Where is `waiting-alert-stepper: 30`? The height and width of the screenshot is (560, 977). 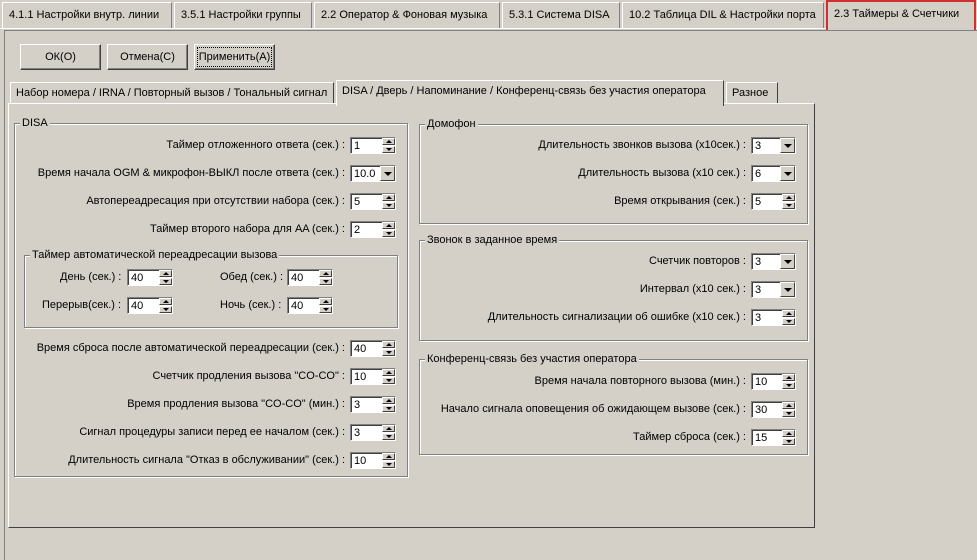 waiting-alert-stepper: 30 is located at coordinates (773, 409).